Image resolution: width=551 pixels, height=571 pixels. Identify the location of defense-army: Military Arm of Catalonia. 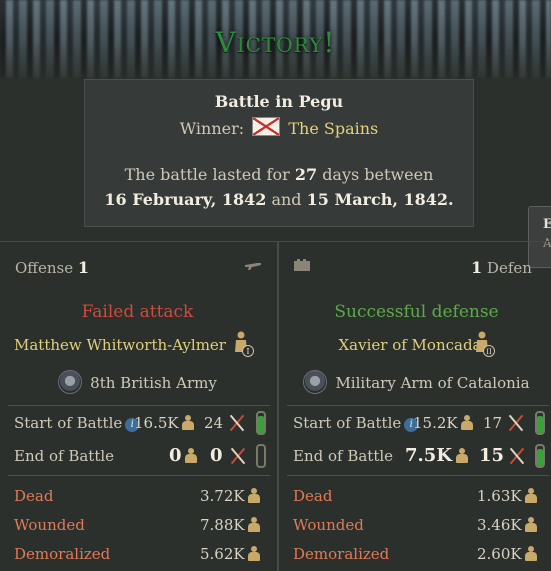
(415, 382).